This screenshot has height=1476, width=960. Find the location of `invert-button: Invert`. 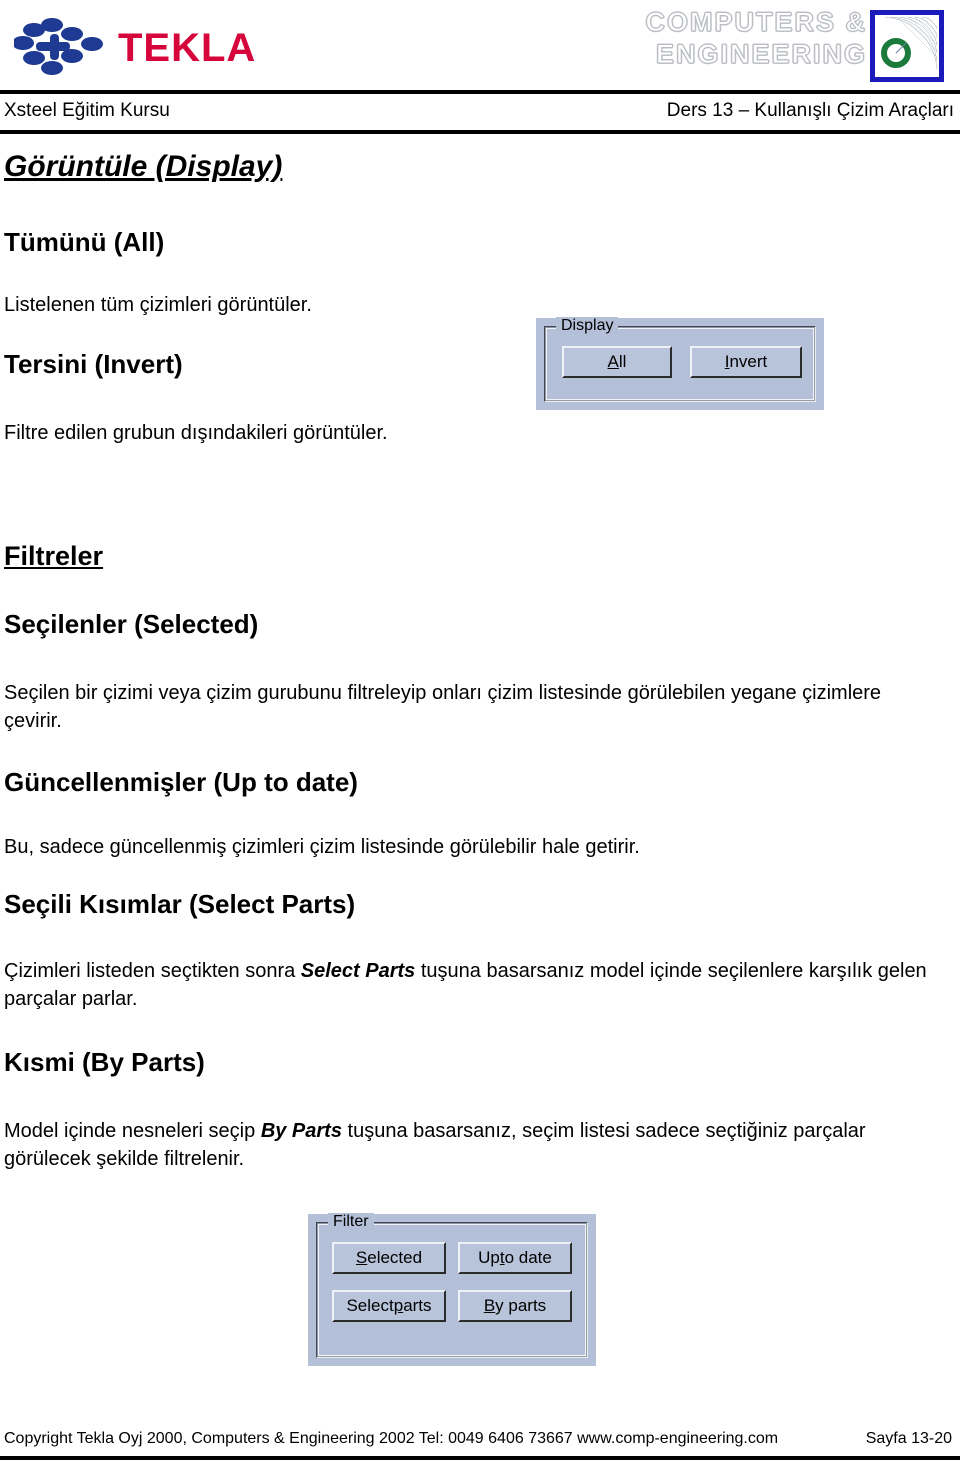

invert-button: Invert is located at coordinates (746, 362).